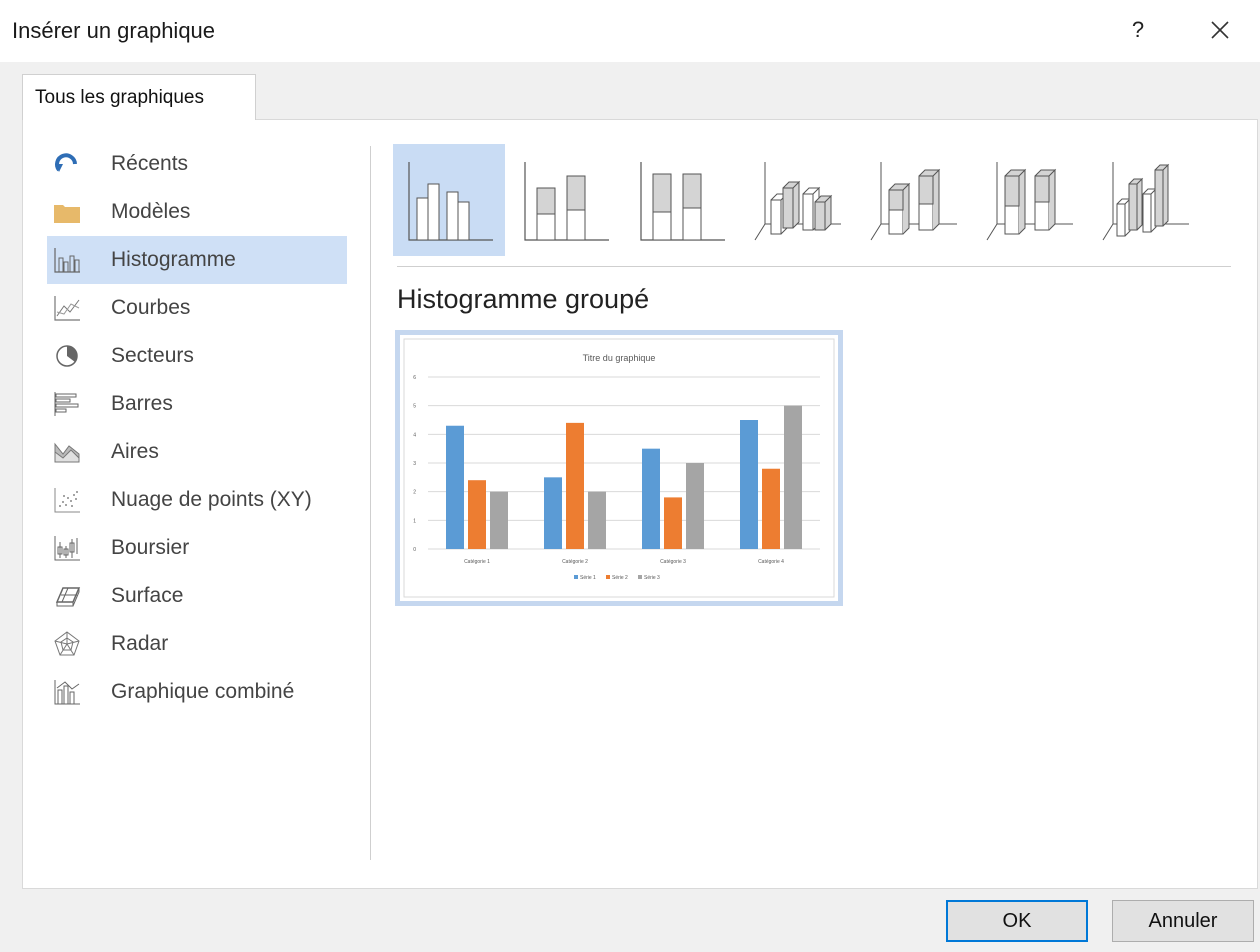 This screenshot has height=952, width=1260. I want to click on close-icon, so click(1220, 30).